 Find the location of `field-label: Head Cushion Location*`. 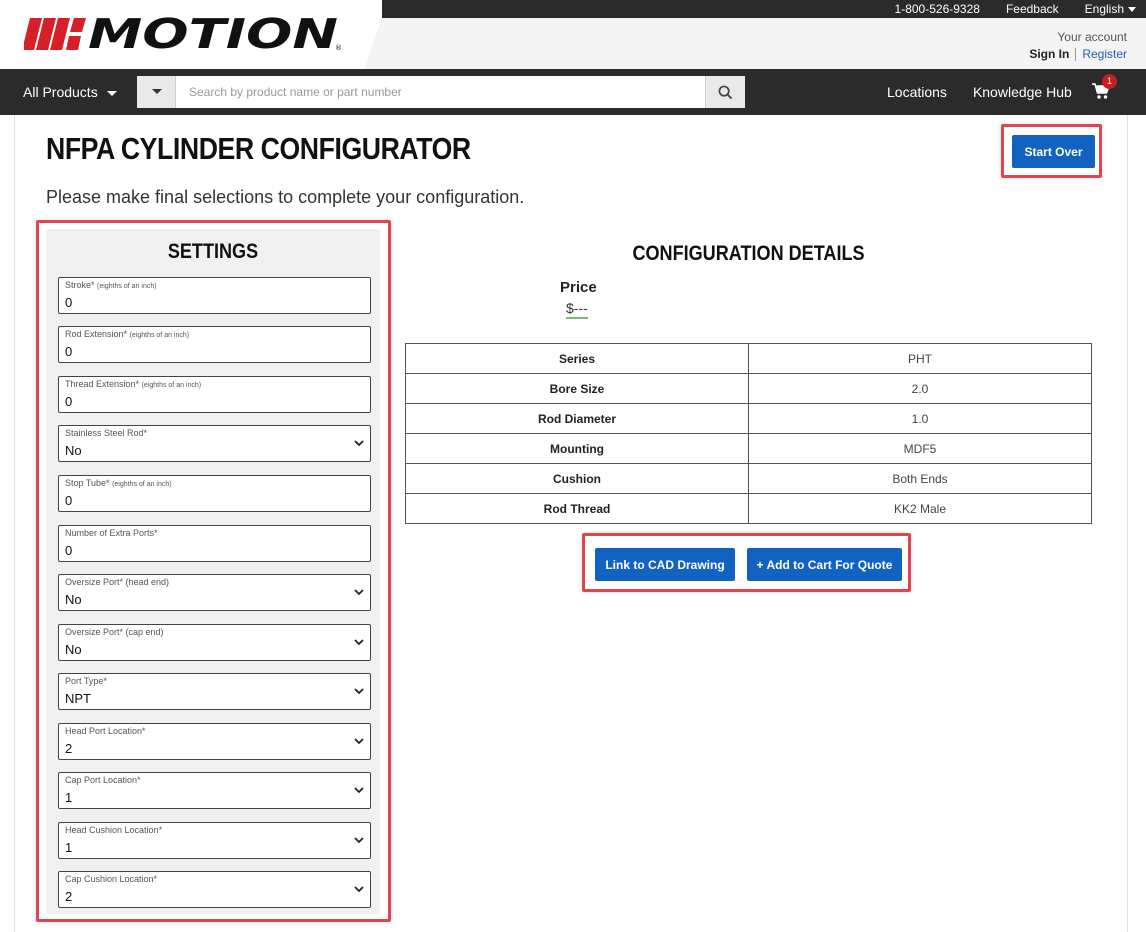

field-label: Head Cushion Location* is located at coordinates (114, 830).